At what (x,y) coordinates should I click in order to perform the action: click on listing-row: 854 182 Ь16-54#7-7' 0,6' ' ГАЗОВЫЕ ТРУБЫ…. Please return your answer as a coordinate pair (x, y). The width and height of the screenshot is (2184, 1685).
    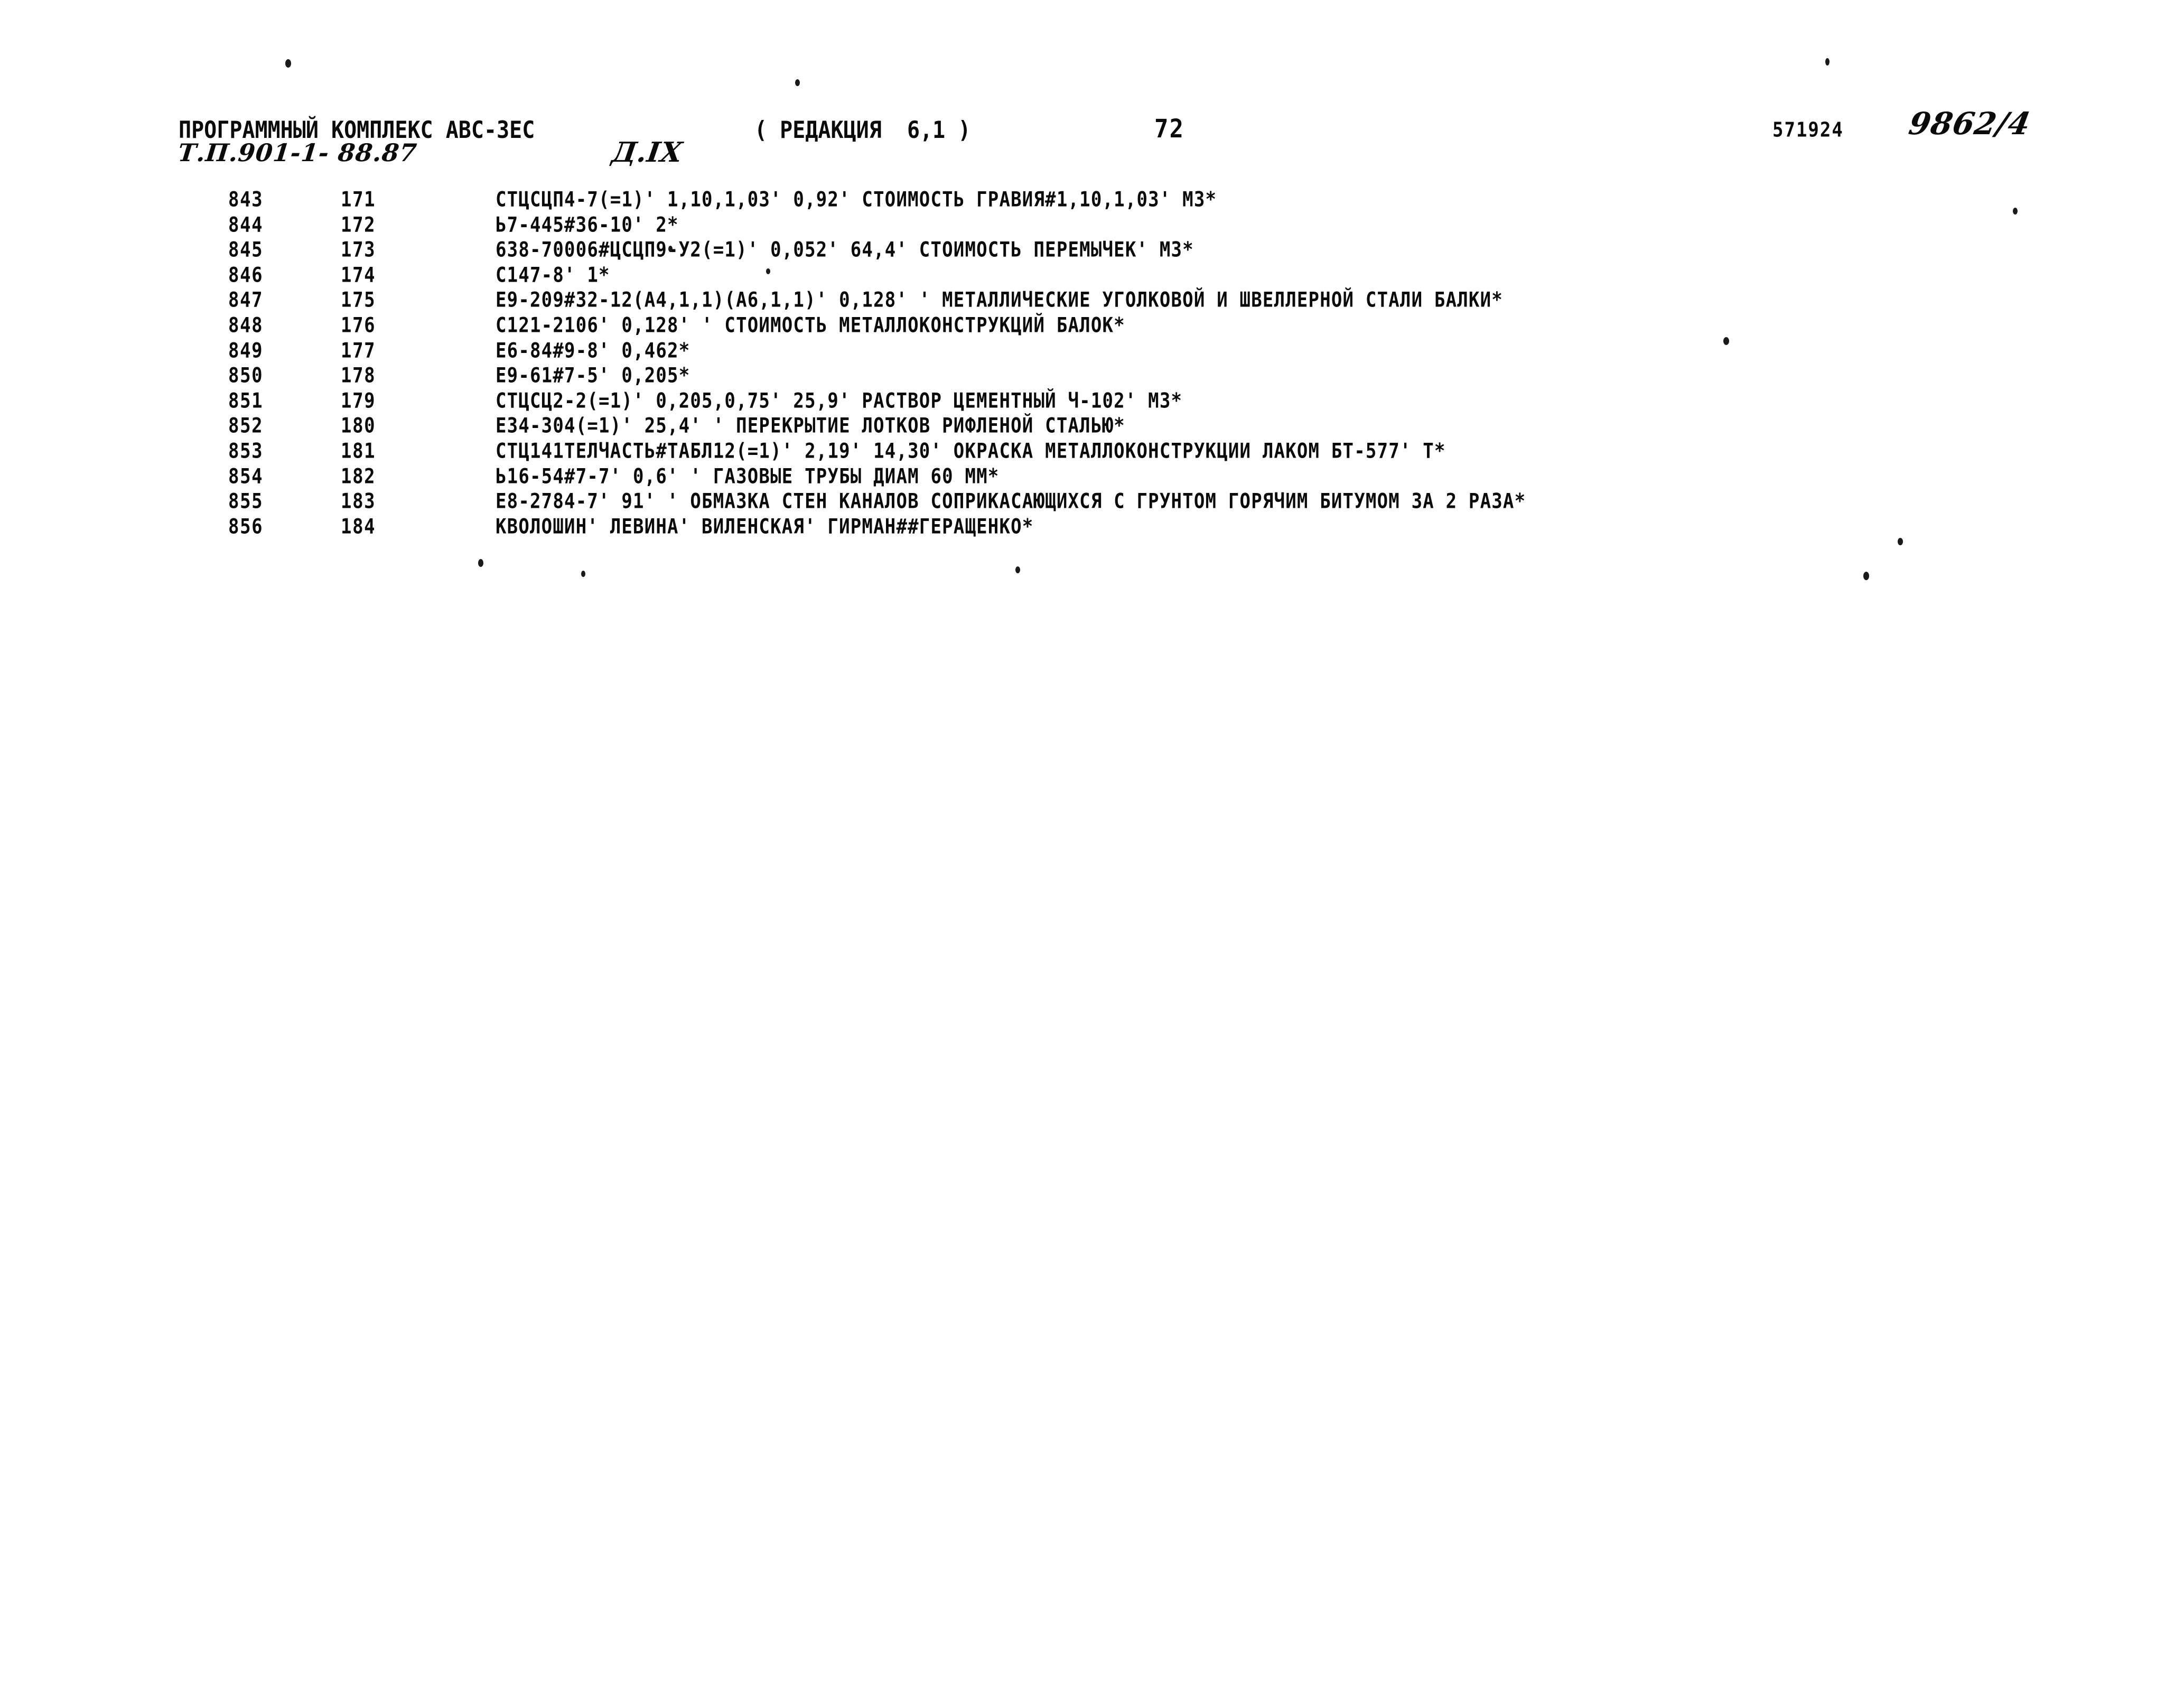
    Looking at the image, I should click on (1092, 477).